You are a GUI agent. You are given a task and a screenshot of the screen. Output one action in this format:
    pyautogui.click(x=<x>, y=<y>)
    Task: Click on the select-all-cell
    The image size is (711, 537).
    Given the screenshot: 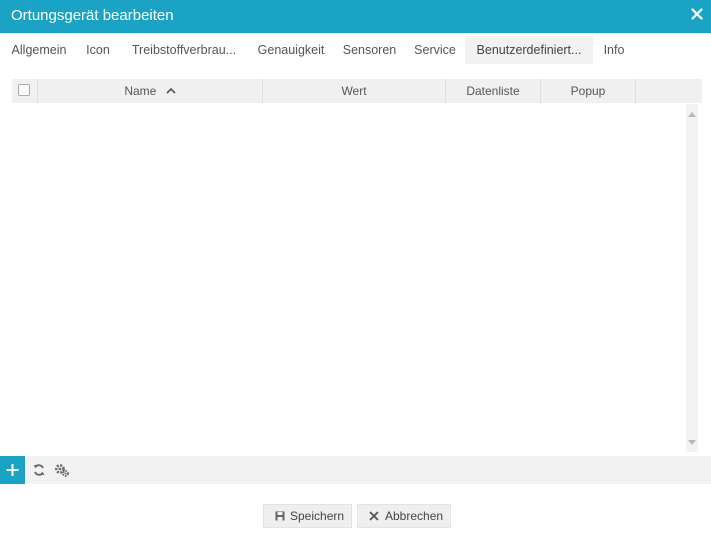 What is the action you would take?
    pyautogui.click(x=25, y=91)
    